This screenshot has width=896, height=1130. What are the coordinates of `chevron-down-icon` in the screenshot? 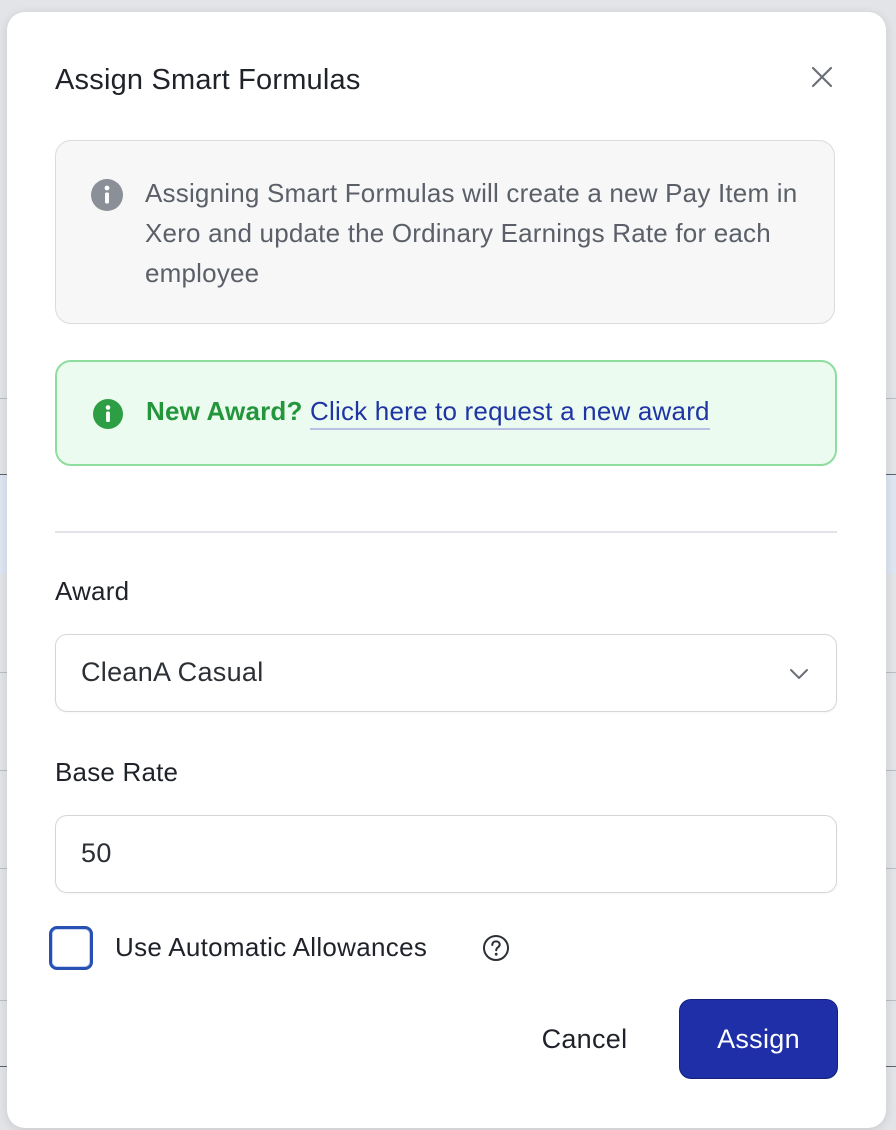 It's located at (799, 674).